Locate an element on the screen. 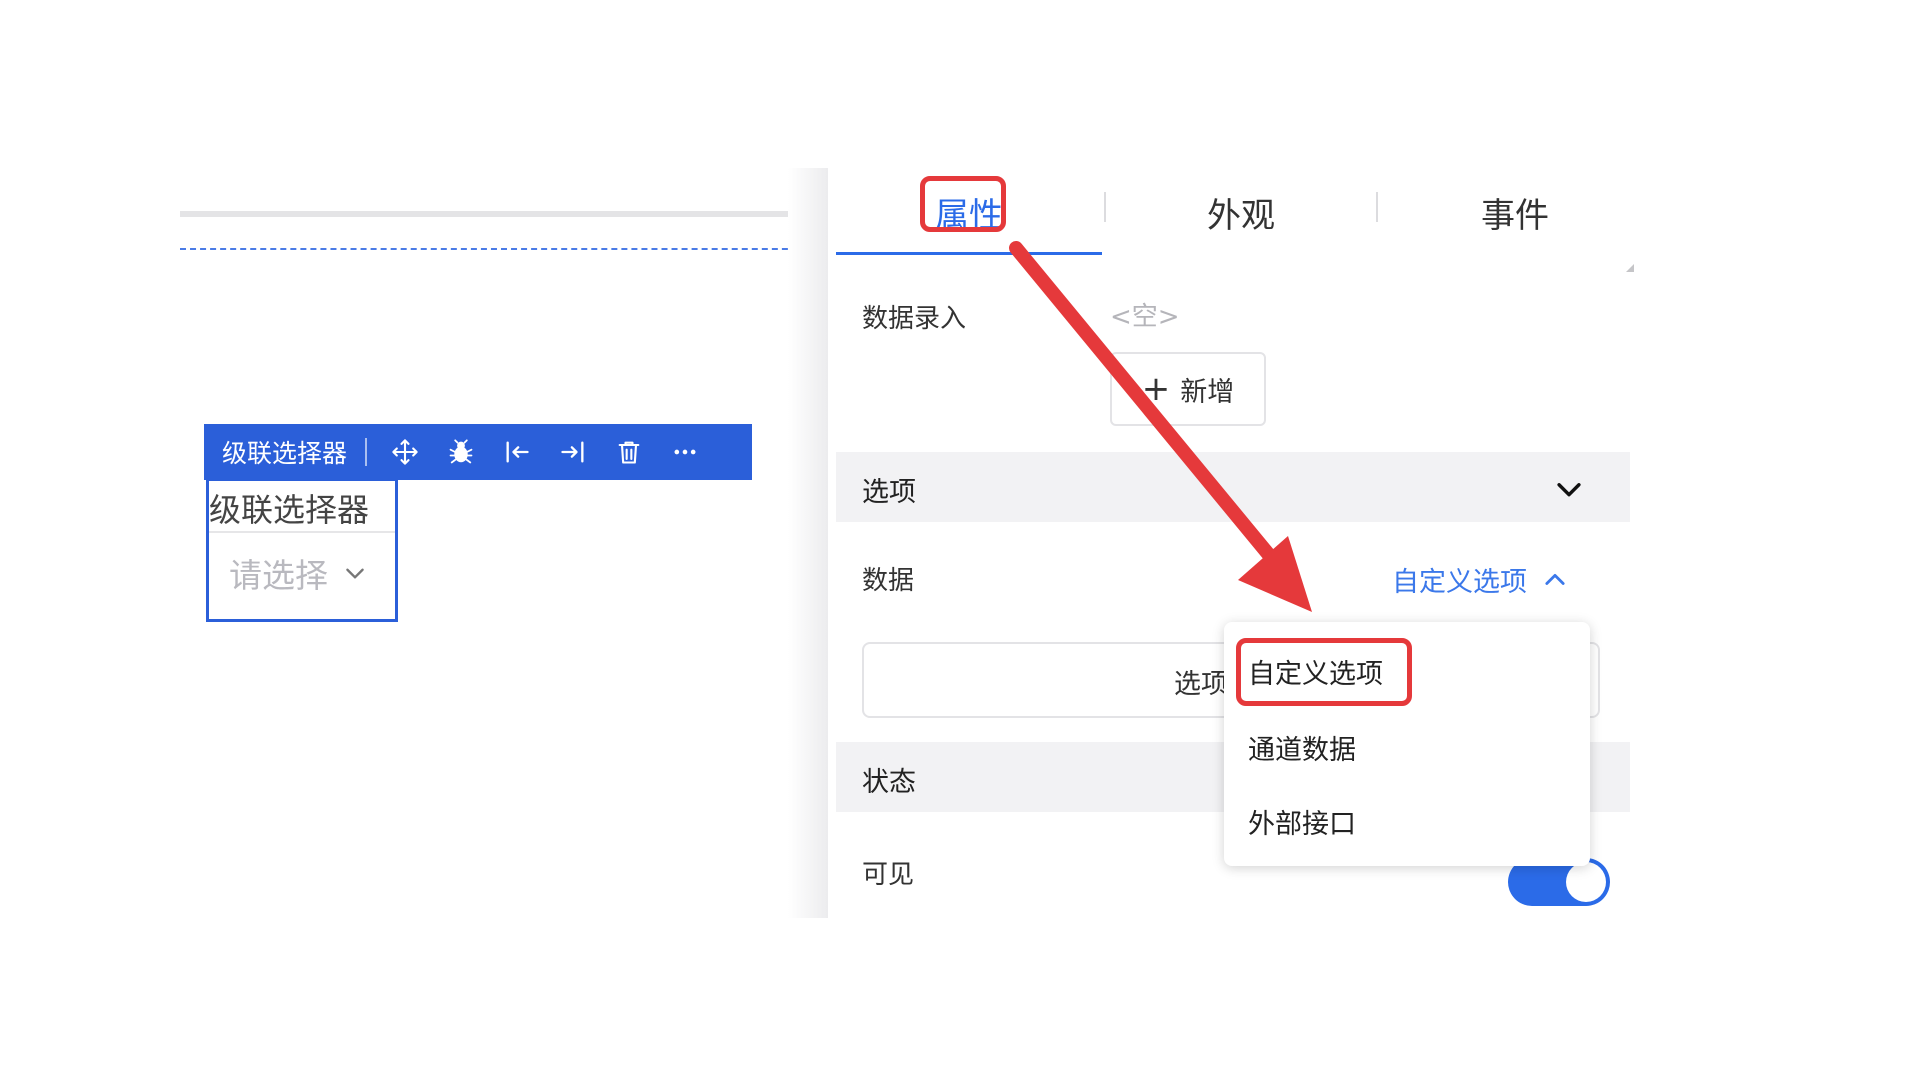  cascader-label: 级联选择器 is located at coordinates (289, 510).